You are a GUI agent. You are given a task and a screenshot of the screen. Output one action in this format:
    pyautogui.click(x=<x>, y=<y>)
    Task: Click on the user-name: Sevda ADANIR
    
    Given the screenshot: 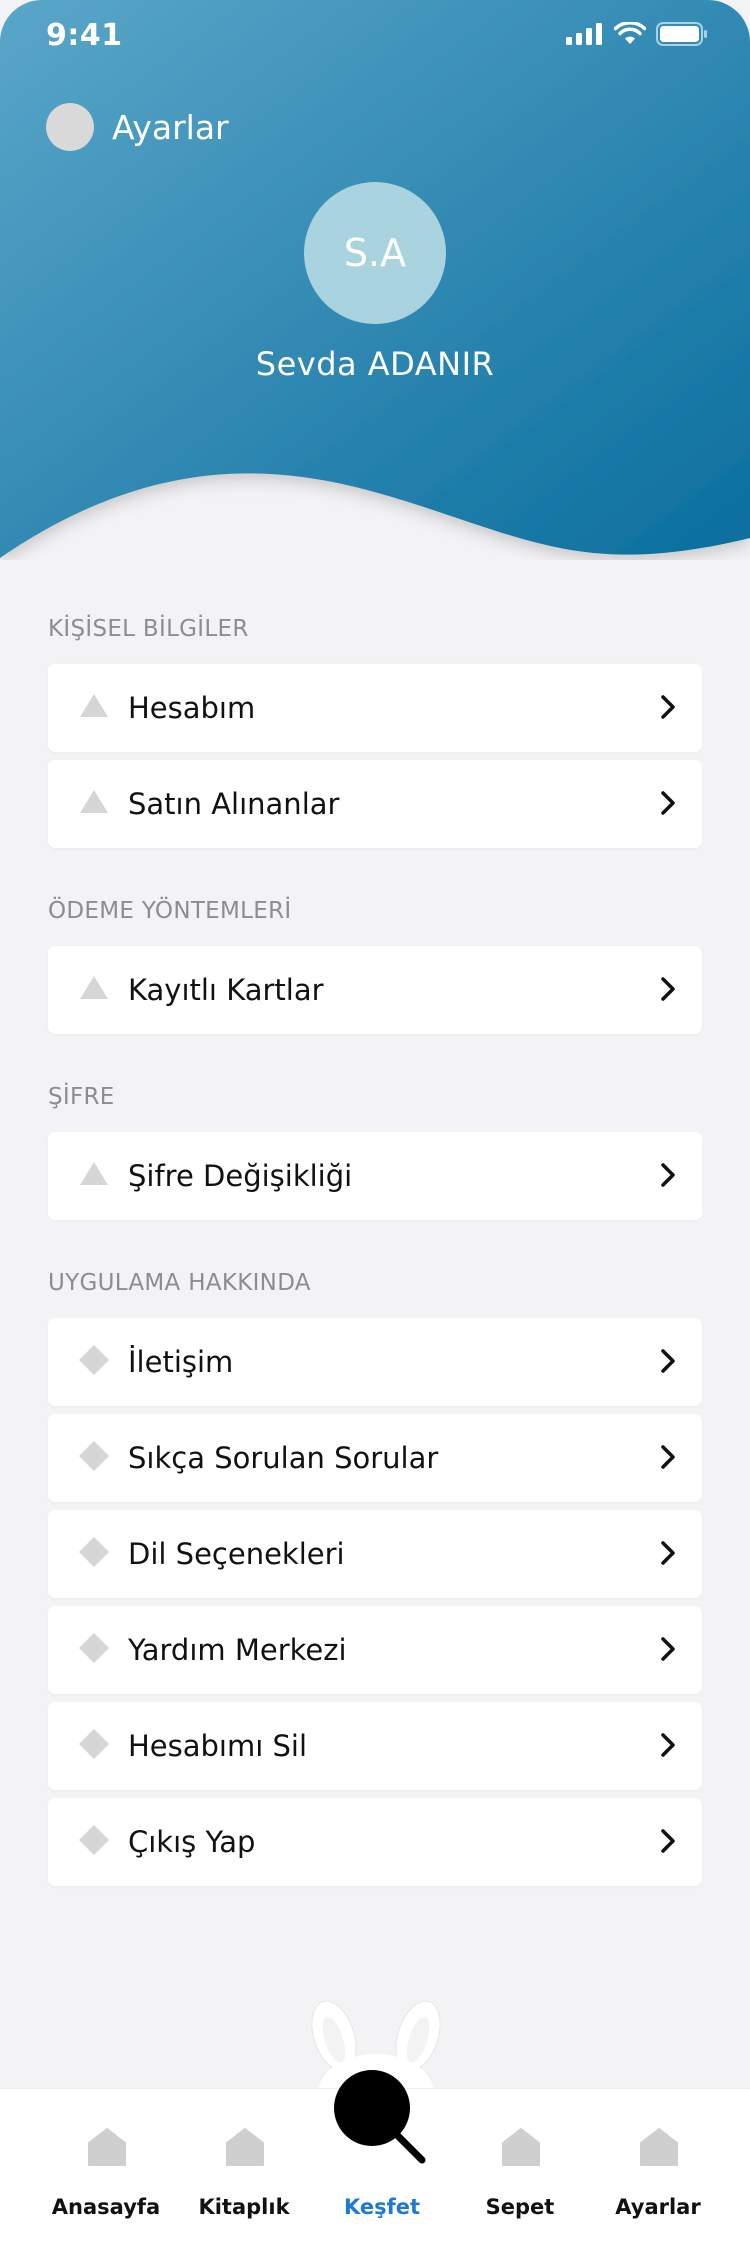 What is the action you would take?
    pyautogui.click(x=375, y=364)
    